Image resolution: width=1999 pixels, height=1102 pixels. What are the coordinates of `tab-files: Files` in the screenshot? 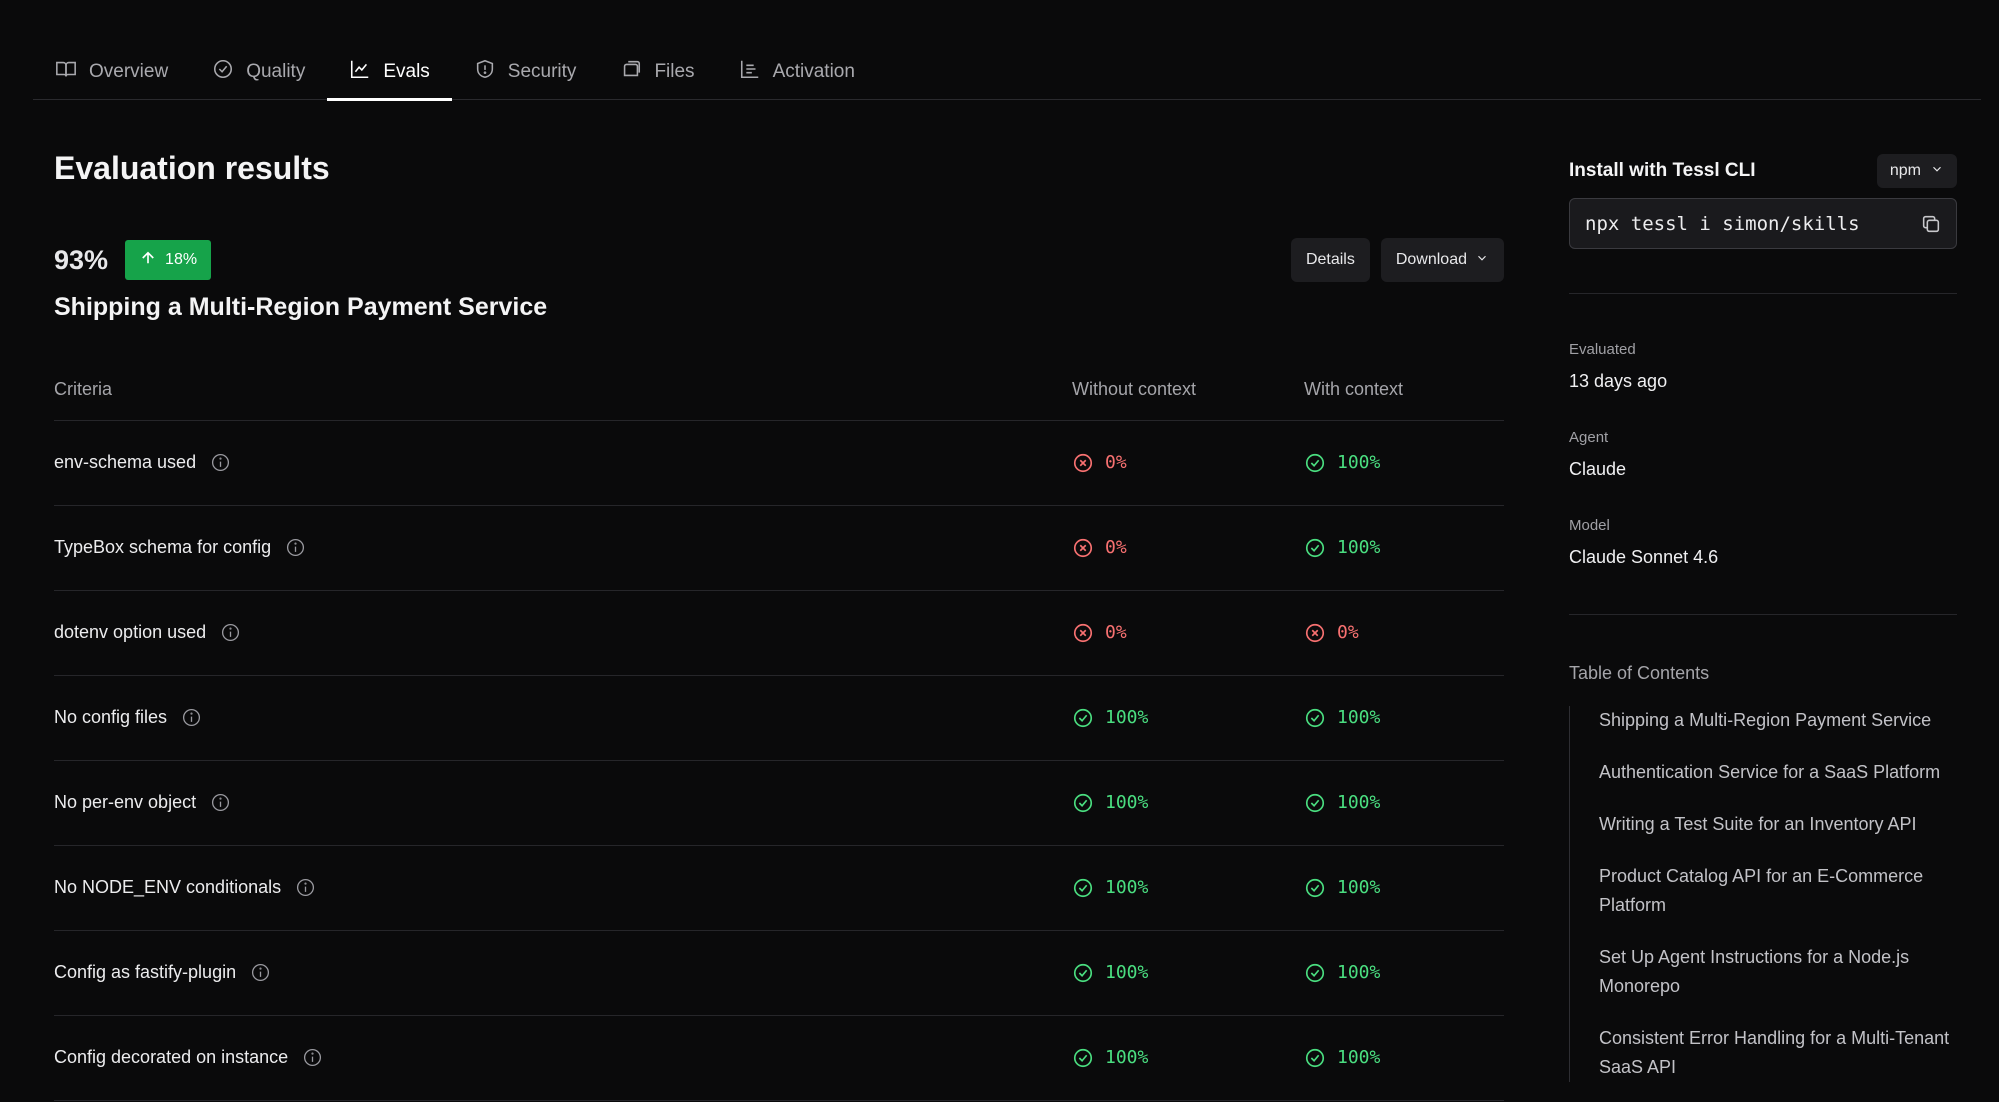 It's located at (657, 72).